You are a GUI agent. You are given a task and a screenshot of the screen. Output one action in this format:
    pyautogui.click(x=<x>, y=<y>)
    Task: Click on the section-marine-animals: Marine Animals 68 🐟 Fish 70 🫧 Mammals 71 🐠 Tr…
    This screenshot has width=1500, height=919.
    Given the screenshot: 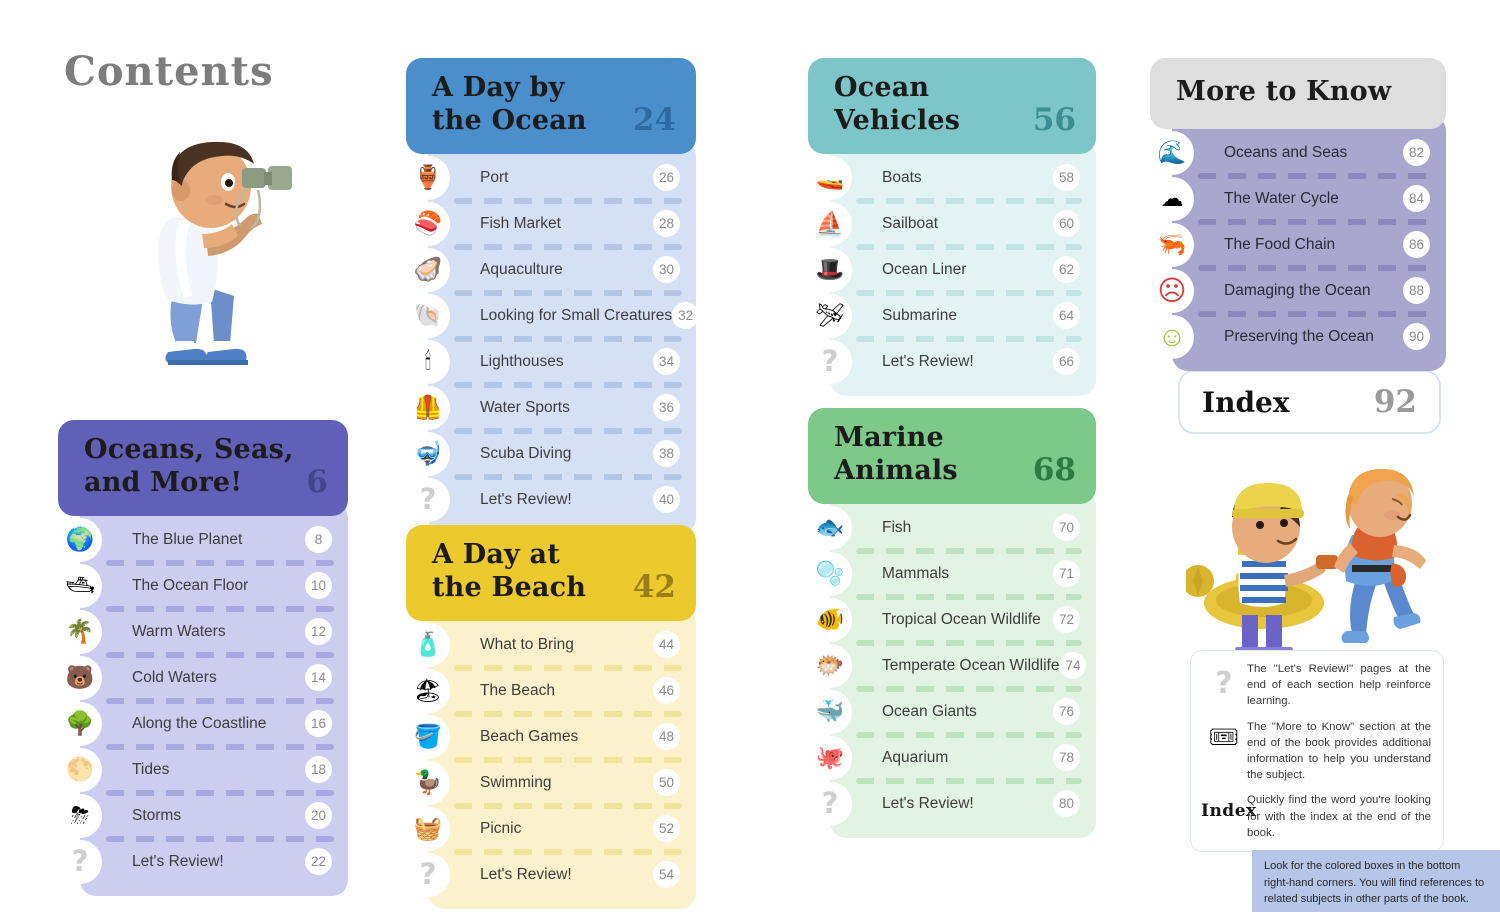 What is the action you would take?
    pyautogui.click(x=952, y=623)
    